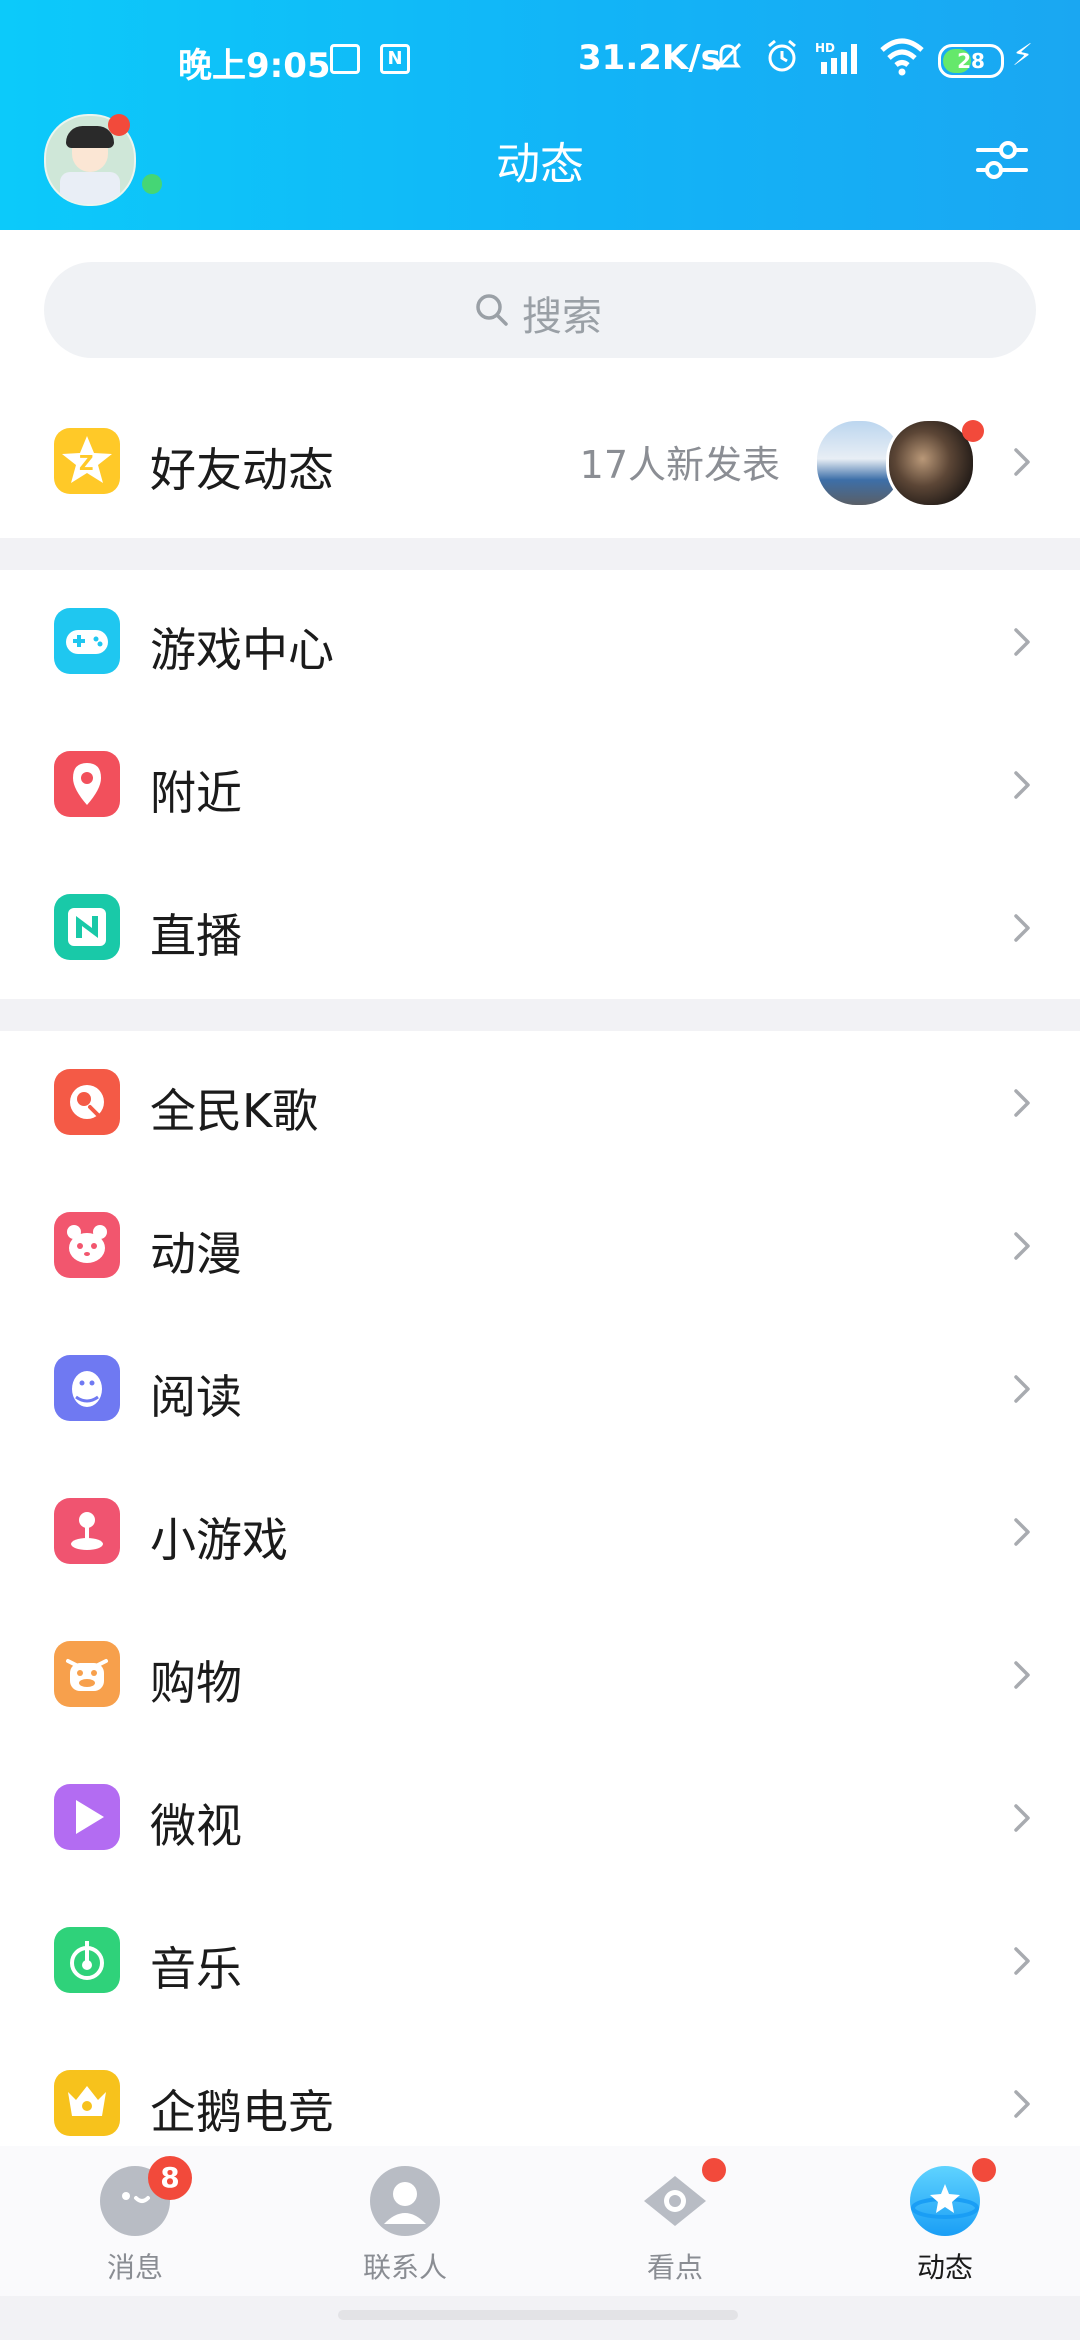  Describe the element at coordinates (242, 2112) in the screenshot. I see `list-item-label: 企鹅电竞` at that location.